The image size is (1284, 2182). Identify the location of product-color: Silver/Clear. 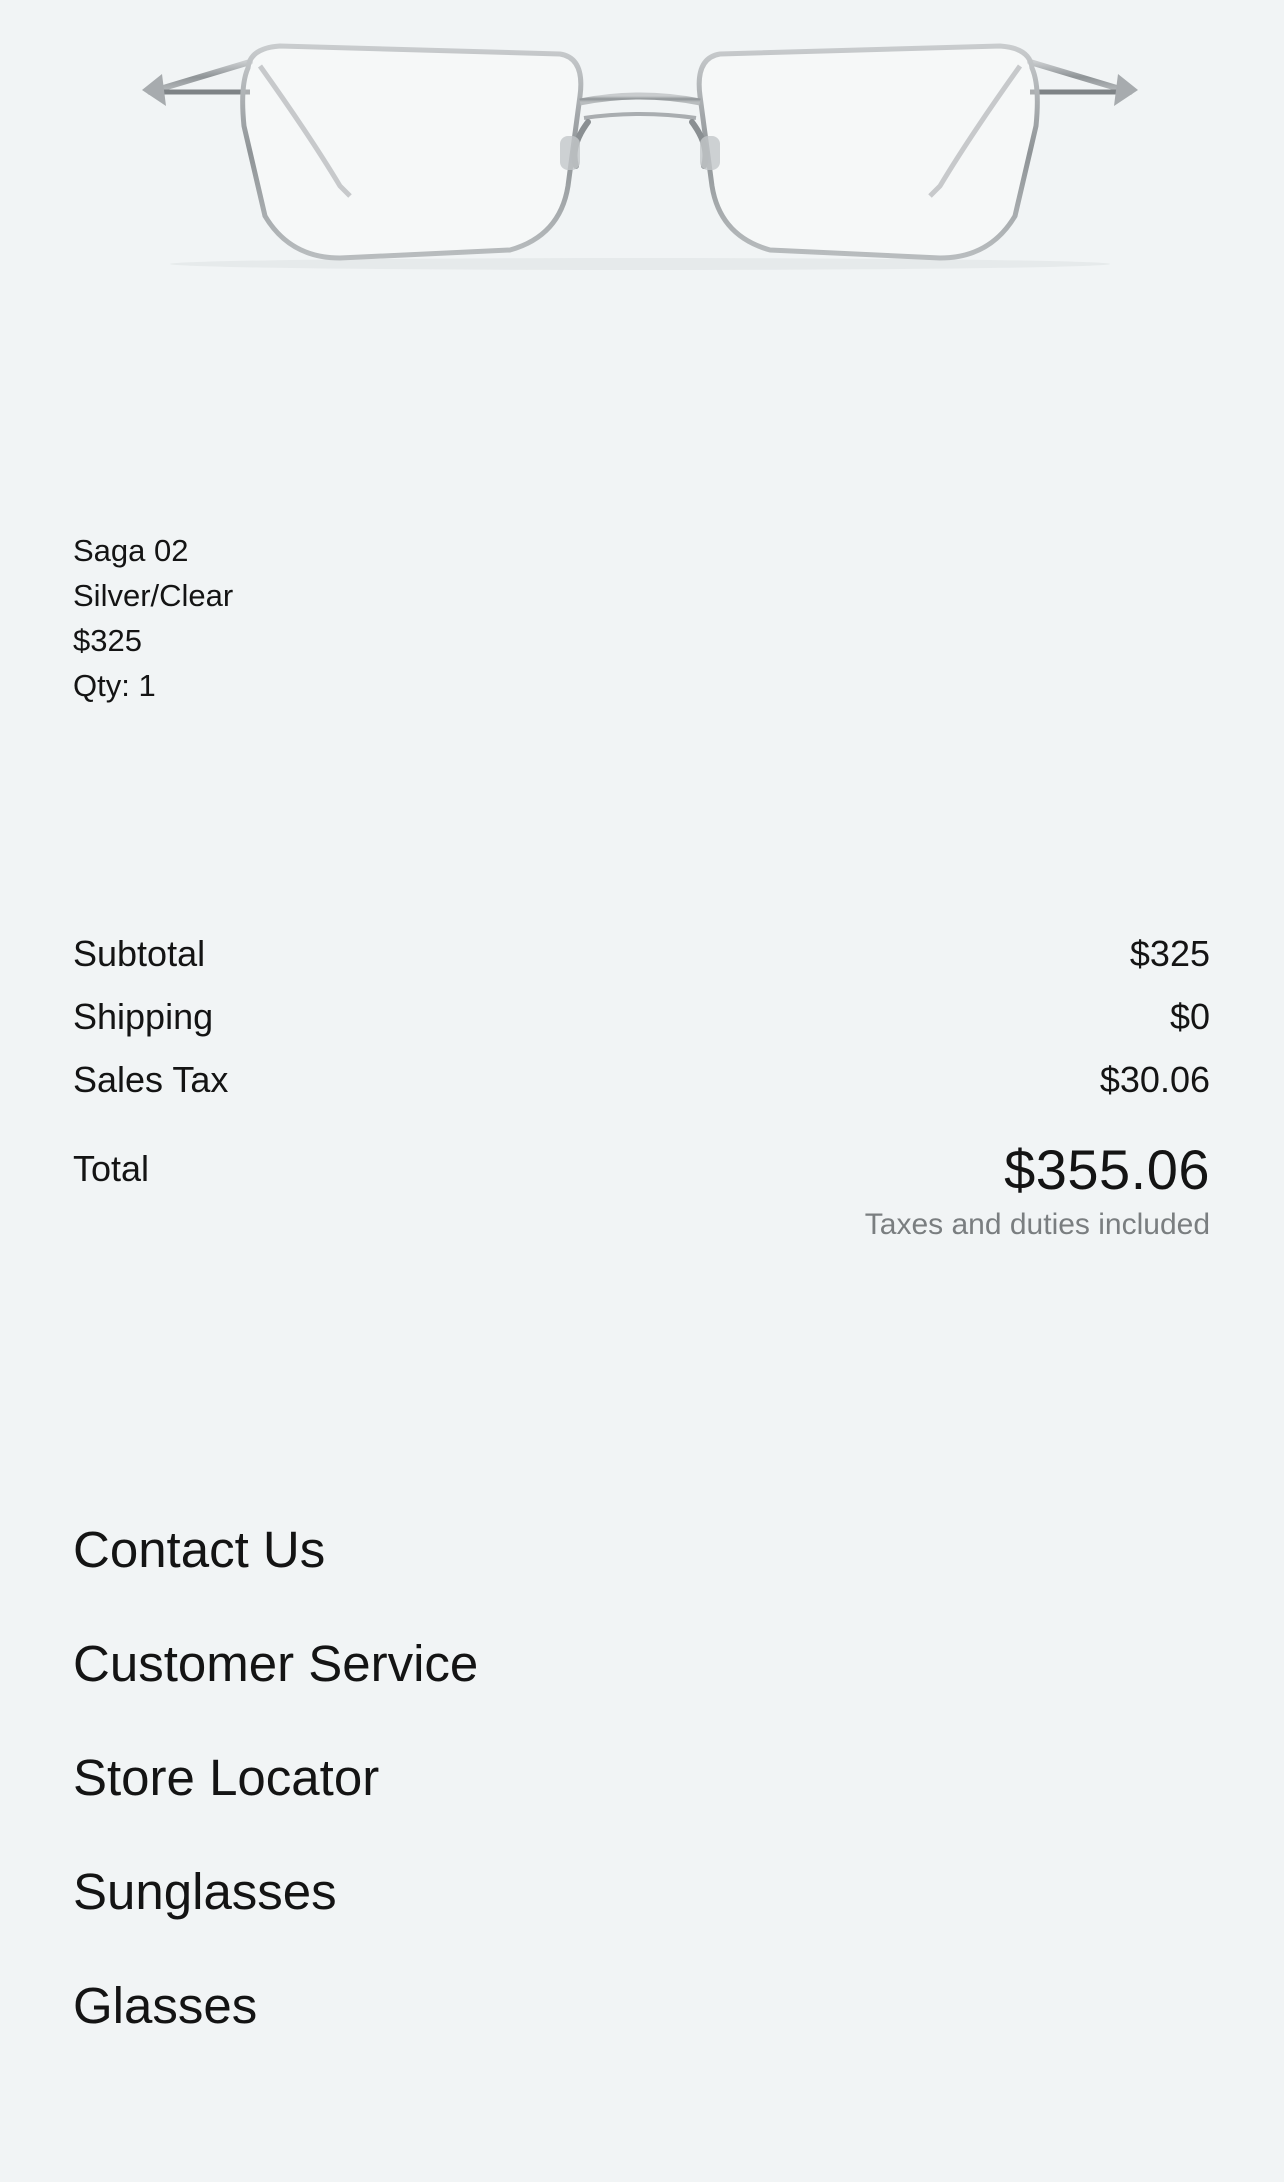
(153, 595).